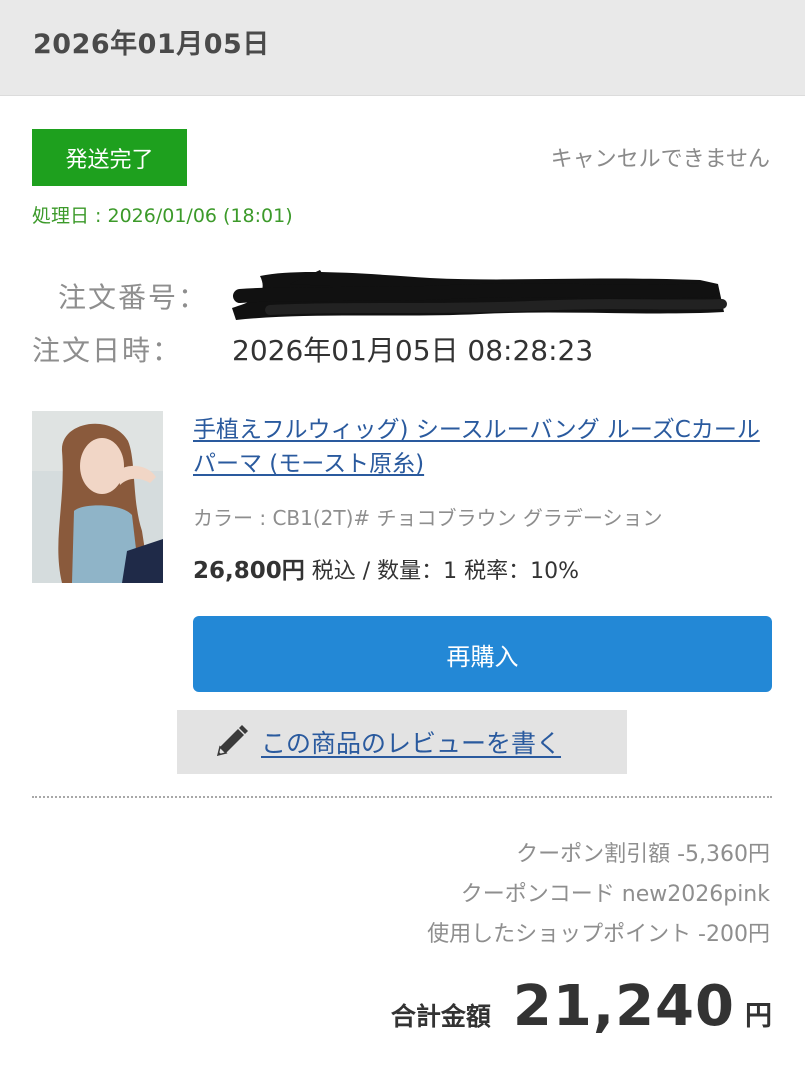 Image resolution: width=805 pixels, height=1080 pixels. I want to click on price-details: 税込 / 数量：1 税率：10%, so click(445, 571).